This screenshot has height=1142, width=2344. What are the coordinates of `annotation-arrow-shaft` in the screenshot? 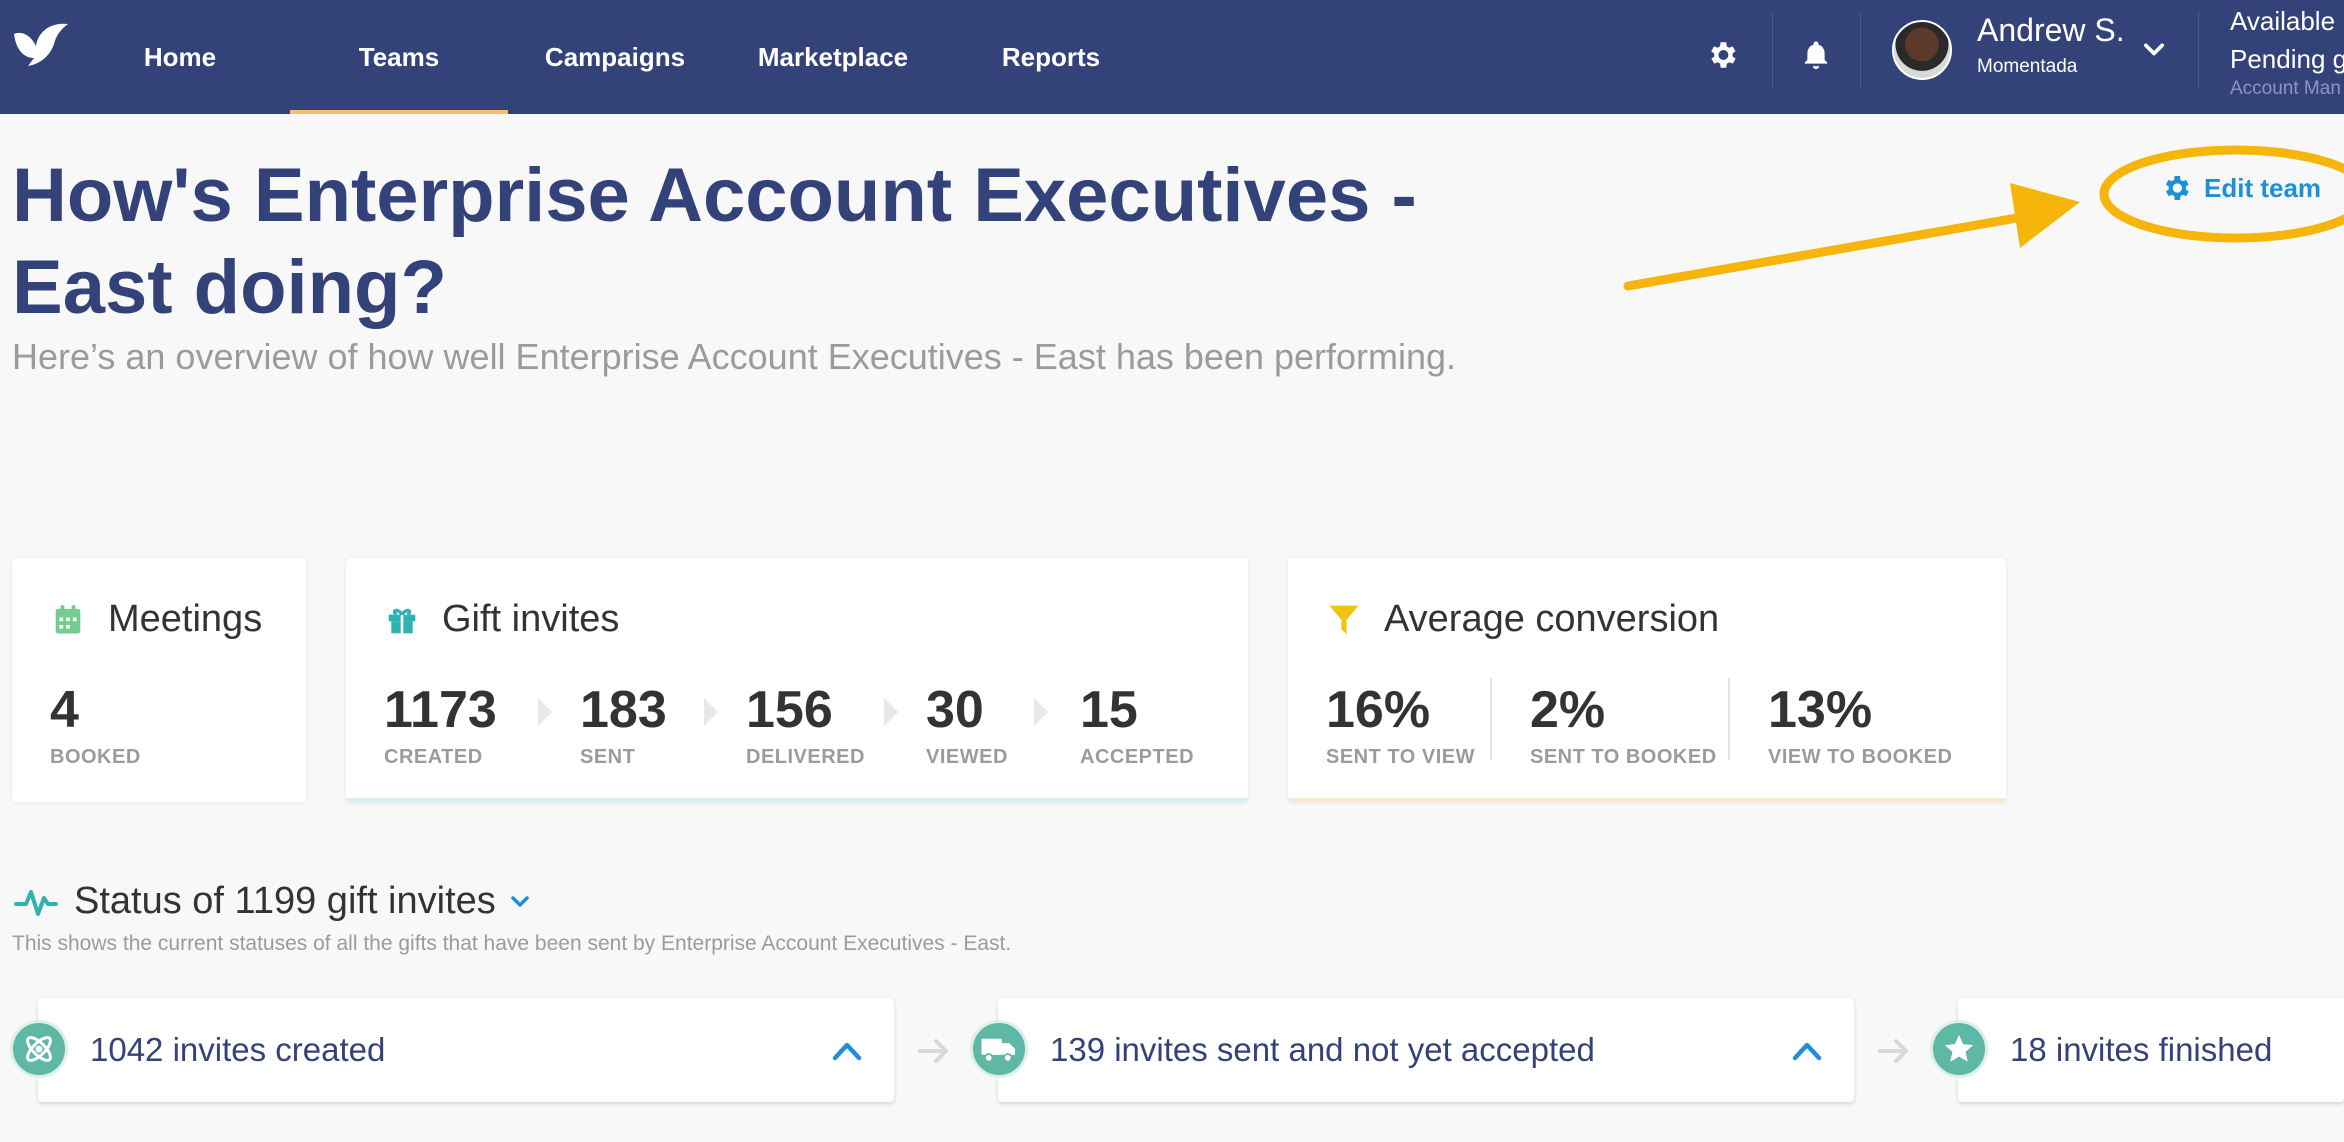 It's located at (1834, 250).